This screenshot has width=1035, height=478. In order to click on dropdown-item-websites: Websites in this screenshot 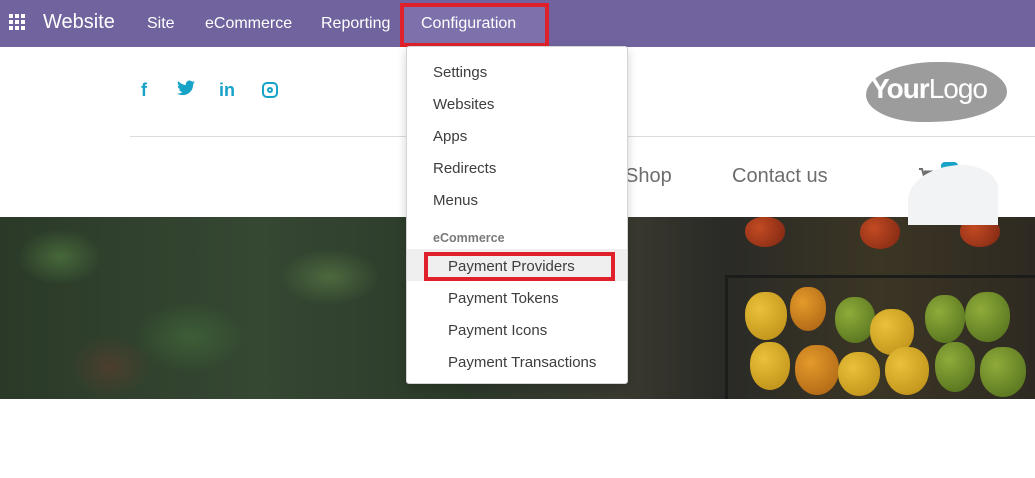, I will do `click(463, 104)`.